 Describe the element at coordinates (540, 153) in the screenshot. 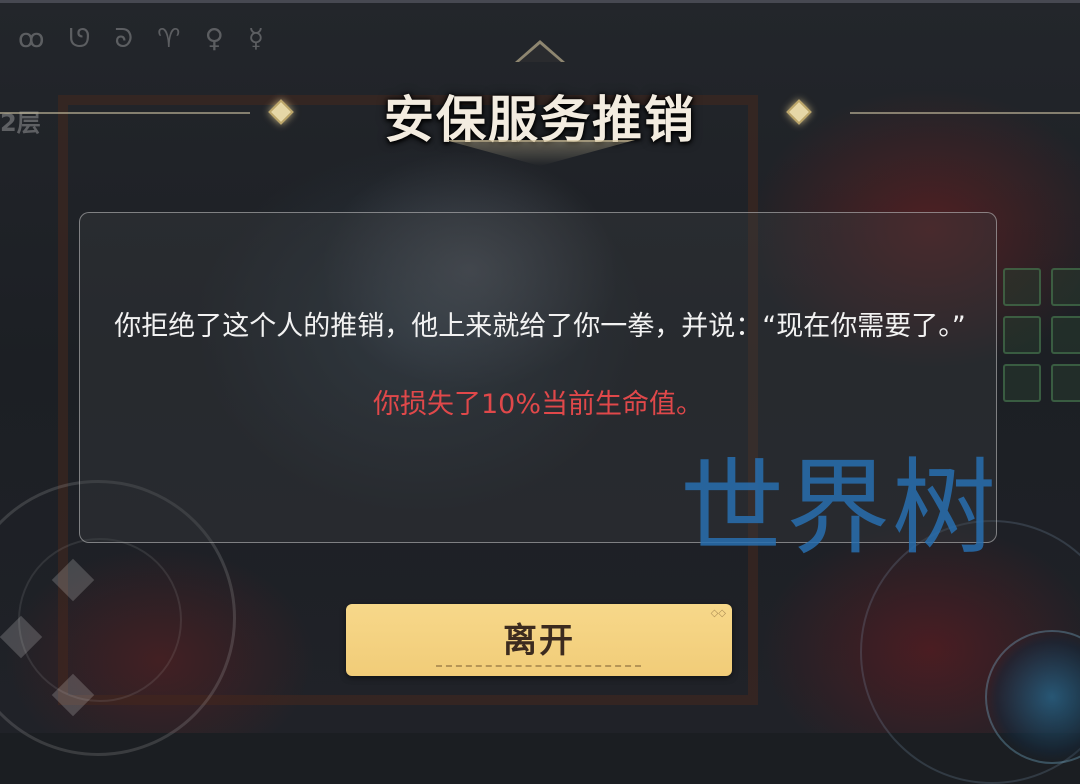

I see `title-bottom-ornament-icon` at that location.